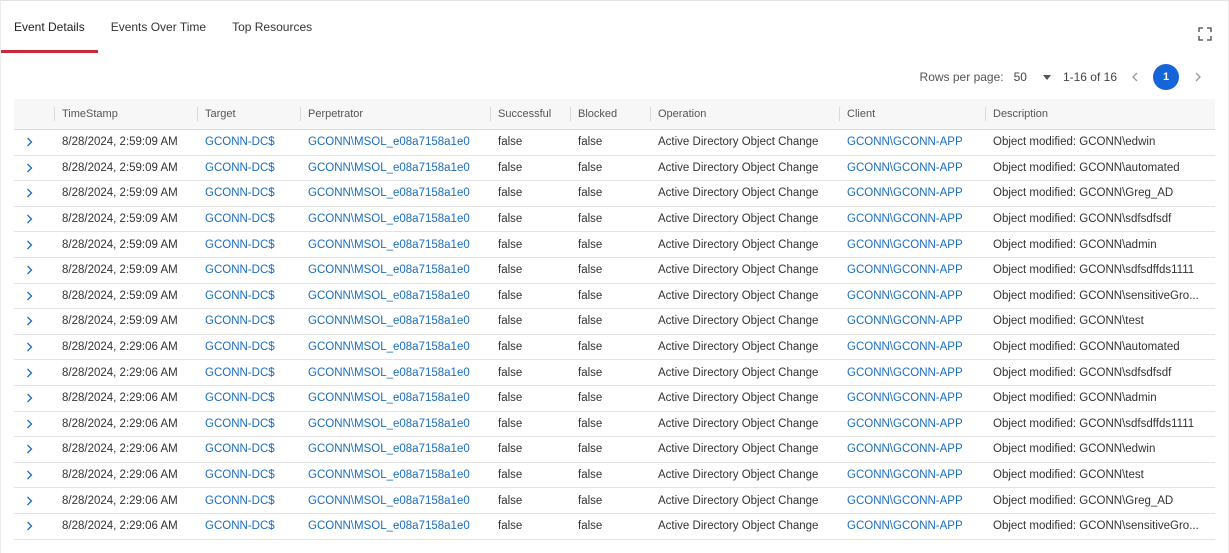 This screenshot has width=1229, height=553. Describe the element at coordinates (272, 27) in the screenshot. I see `tab-top-resources: Top Resources` at that location.